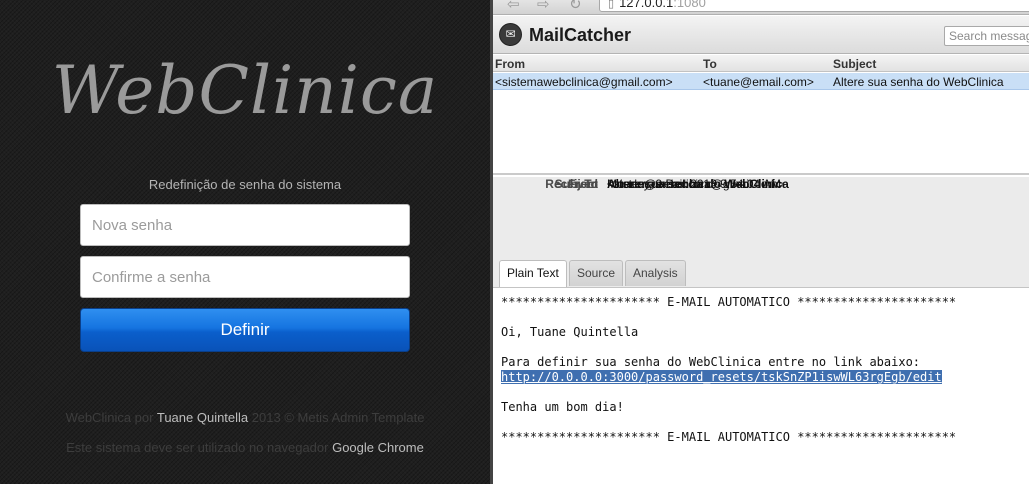  What do you see at coordinates (698, 184) in the screenshot?
I see `subject-value: Altere sua senha do WebClinica` at bounding box center [698, 184].